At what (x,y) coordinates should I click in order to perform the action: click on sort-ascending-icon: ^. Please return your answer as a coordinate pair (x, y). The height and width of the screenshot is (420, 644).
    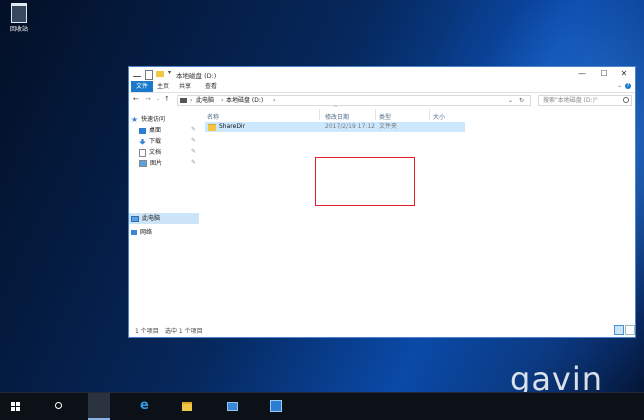
    Looking at the image, I should click on (336, 108).